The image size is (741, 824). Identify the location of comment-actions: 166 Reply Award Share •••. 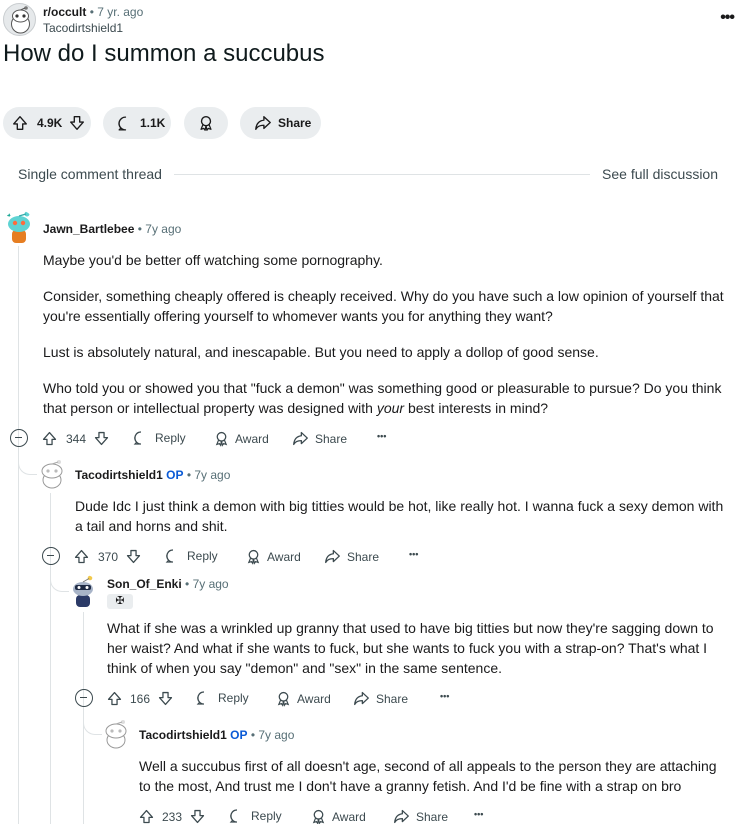
(284, 698).